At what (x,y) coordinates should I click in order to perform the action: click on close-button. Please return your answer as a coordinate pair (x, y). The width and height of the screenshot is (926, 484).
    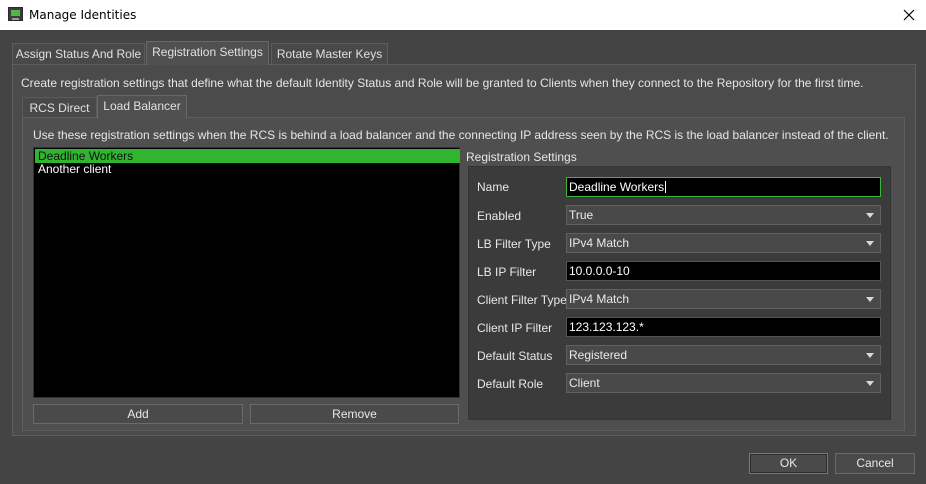
    Looking at the image, I should click on (909, 15).